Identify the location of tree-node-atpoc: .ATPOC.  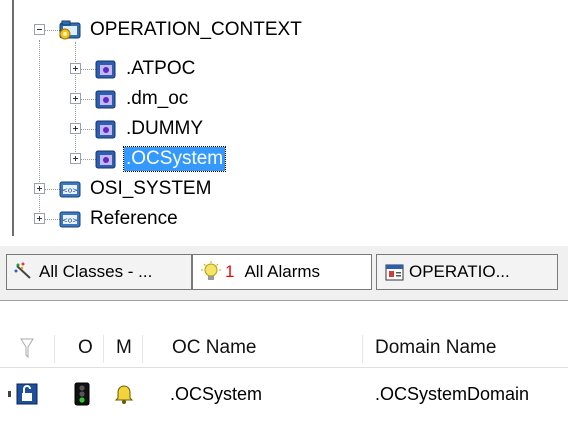
(145, 69).